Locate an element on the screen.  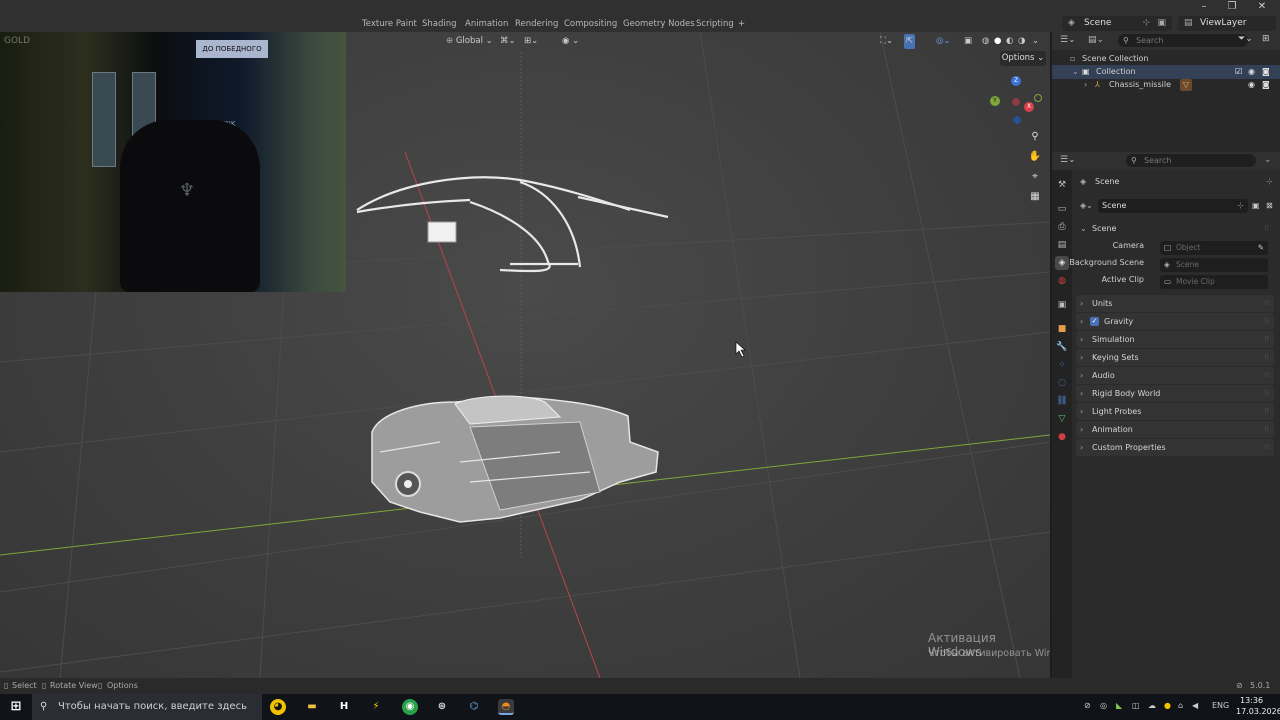
blender-taskbar-icon: ◓ is located at coordinates (506, 707).